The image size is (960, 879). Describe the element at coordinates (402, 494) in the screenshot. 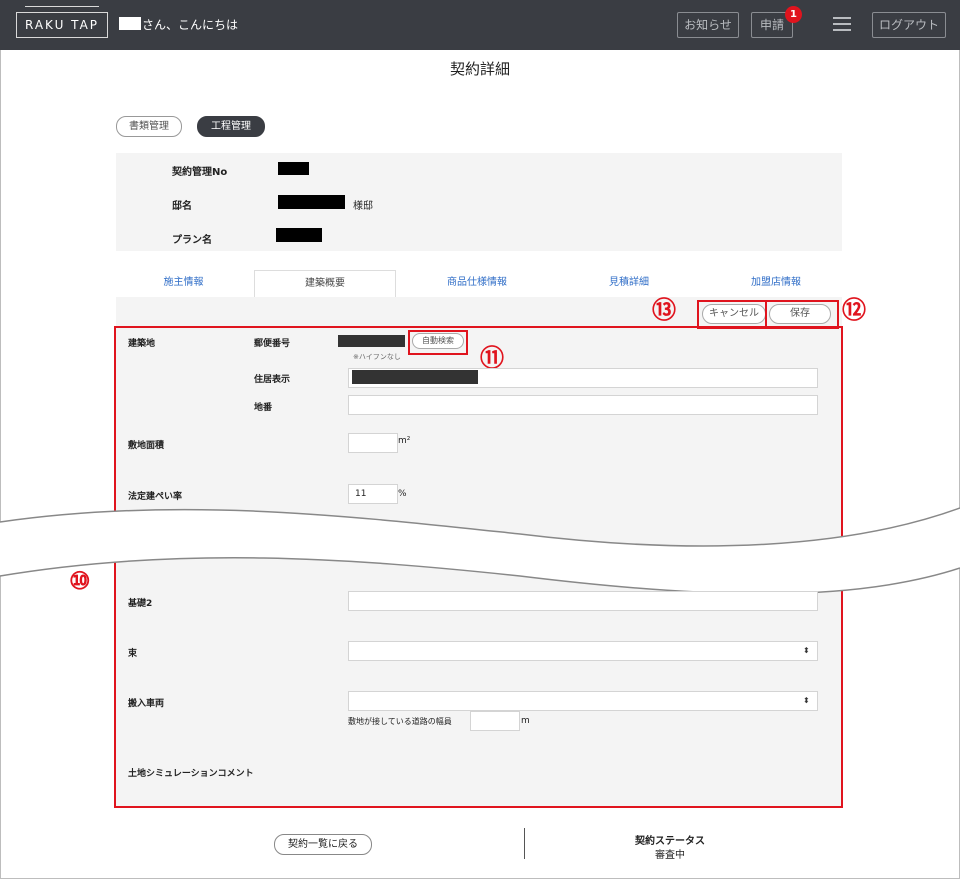

I see `coverage-unit: %` at that location.